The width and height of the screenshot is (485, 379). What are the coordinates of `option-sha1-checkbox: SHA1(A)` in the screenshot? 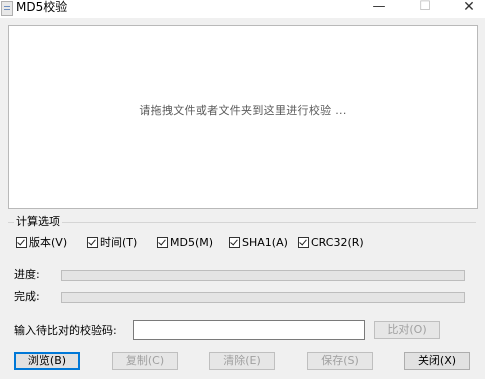 It's located at (258, 242).